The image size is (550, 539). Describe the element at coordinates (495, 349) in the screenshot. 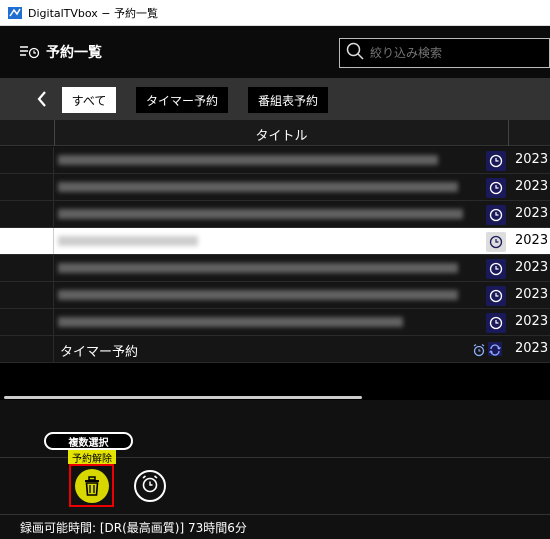

I see `repeat-icon` at that location.